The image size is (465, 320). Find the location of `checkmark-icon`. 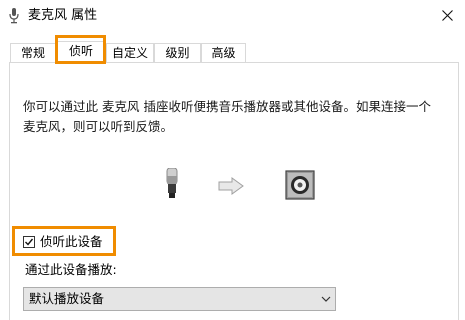

checkmark-icon is located at coordinates (29, 242).